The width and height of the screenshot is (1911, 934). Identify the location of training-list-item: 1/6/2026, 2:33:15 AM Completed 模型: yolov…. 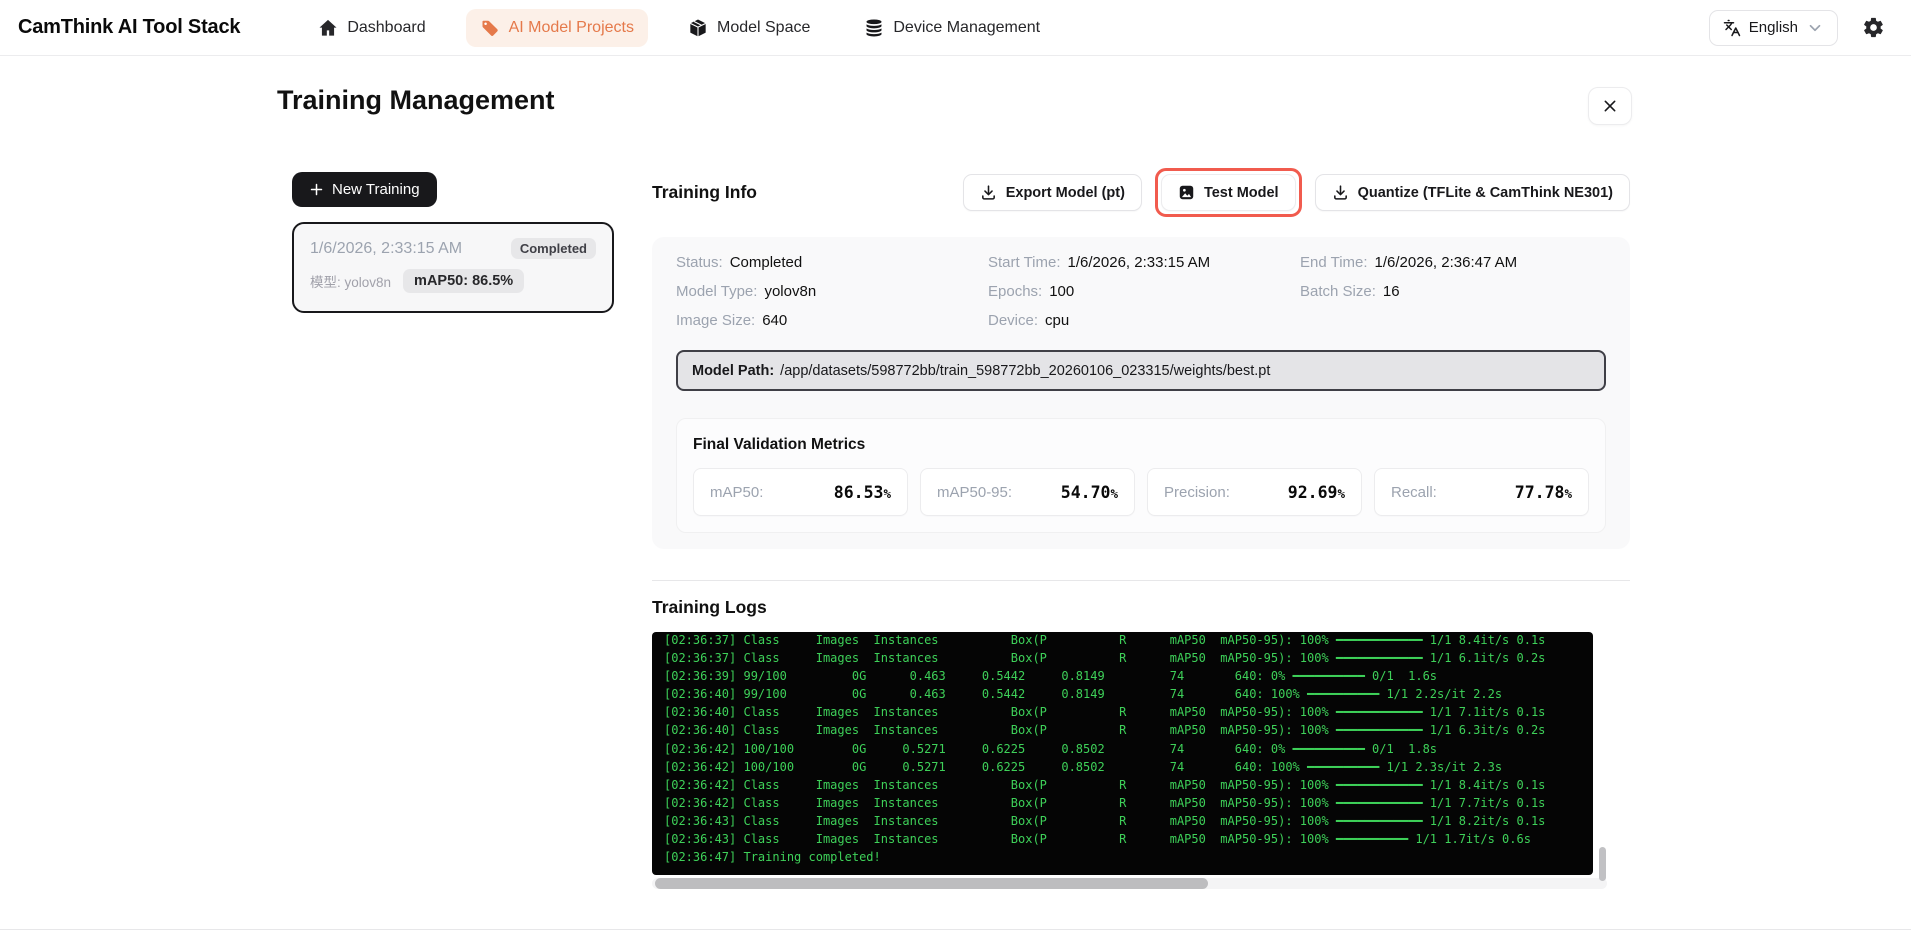
(453, 267).